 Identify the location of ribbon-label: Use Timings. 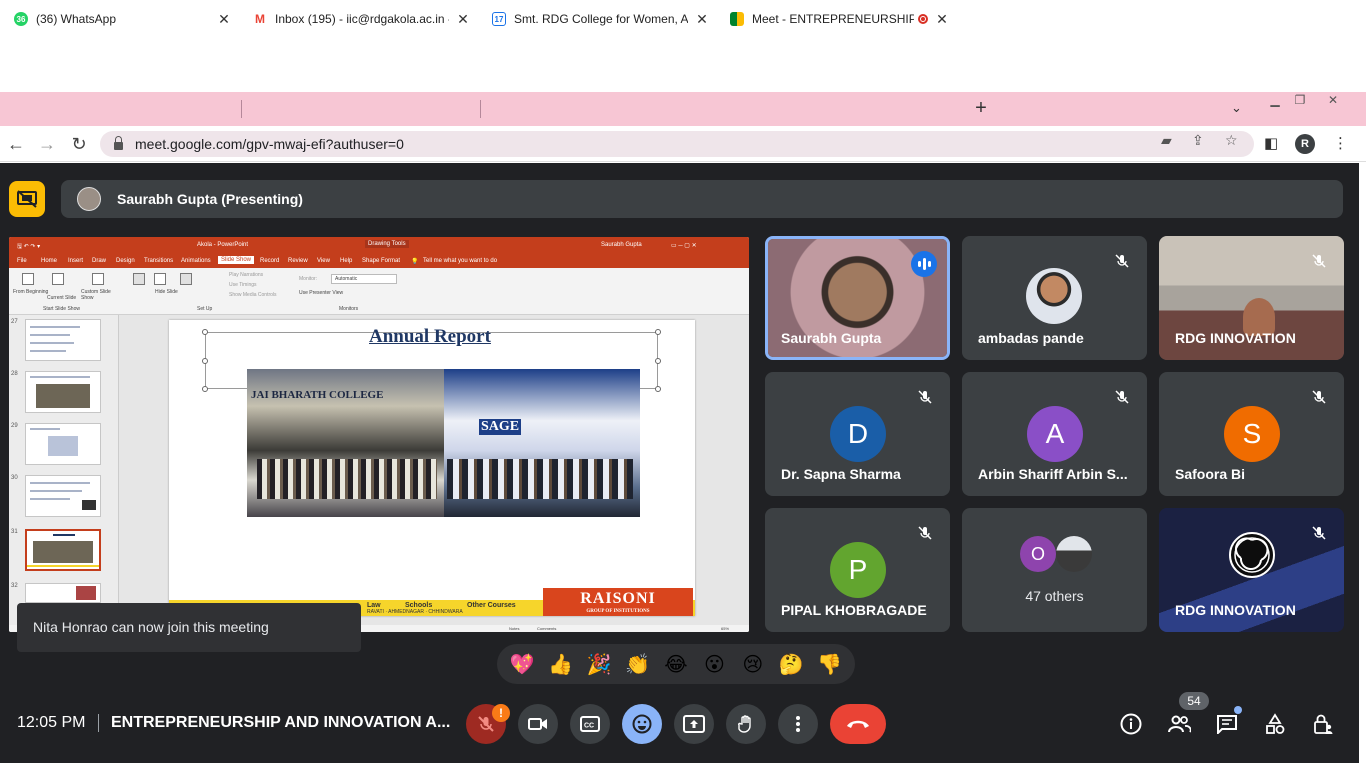
(243, 285).